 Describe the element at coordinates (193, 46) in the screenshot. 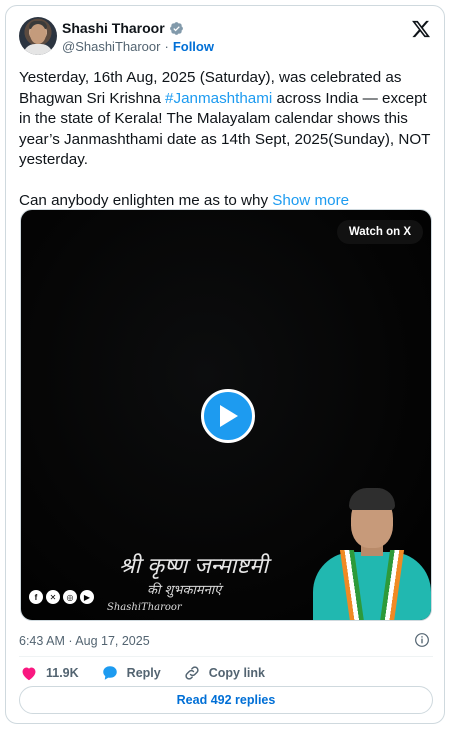

I see `follow-button: Follow` at that location.